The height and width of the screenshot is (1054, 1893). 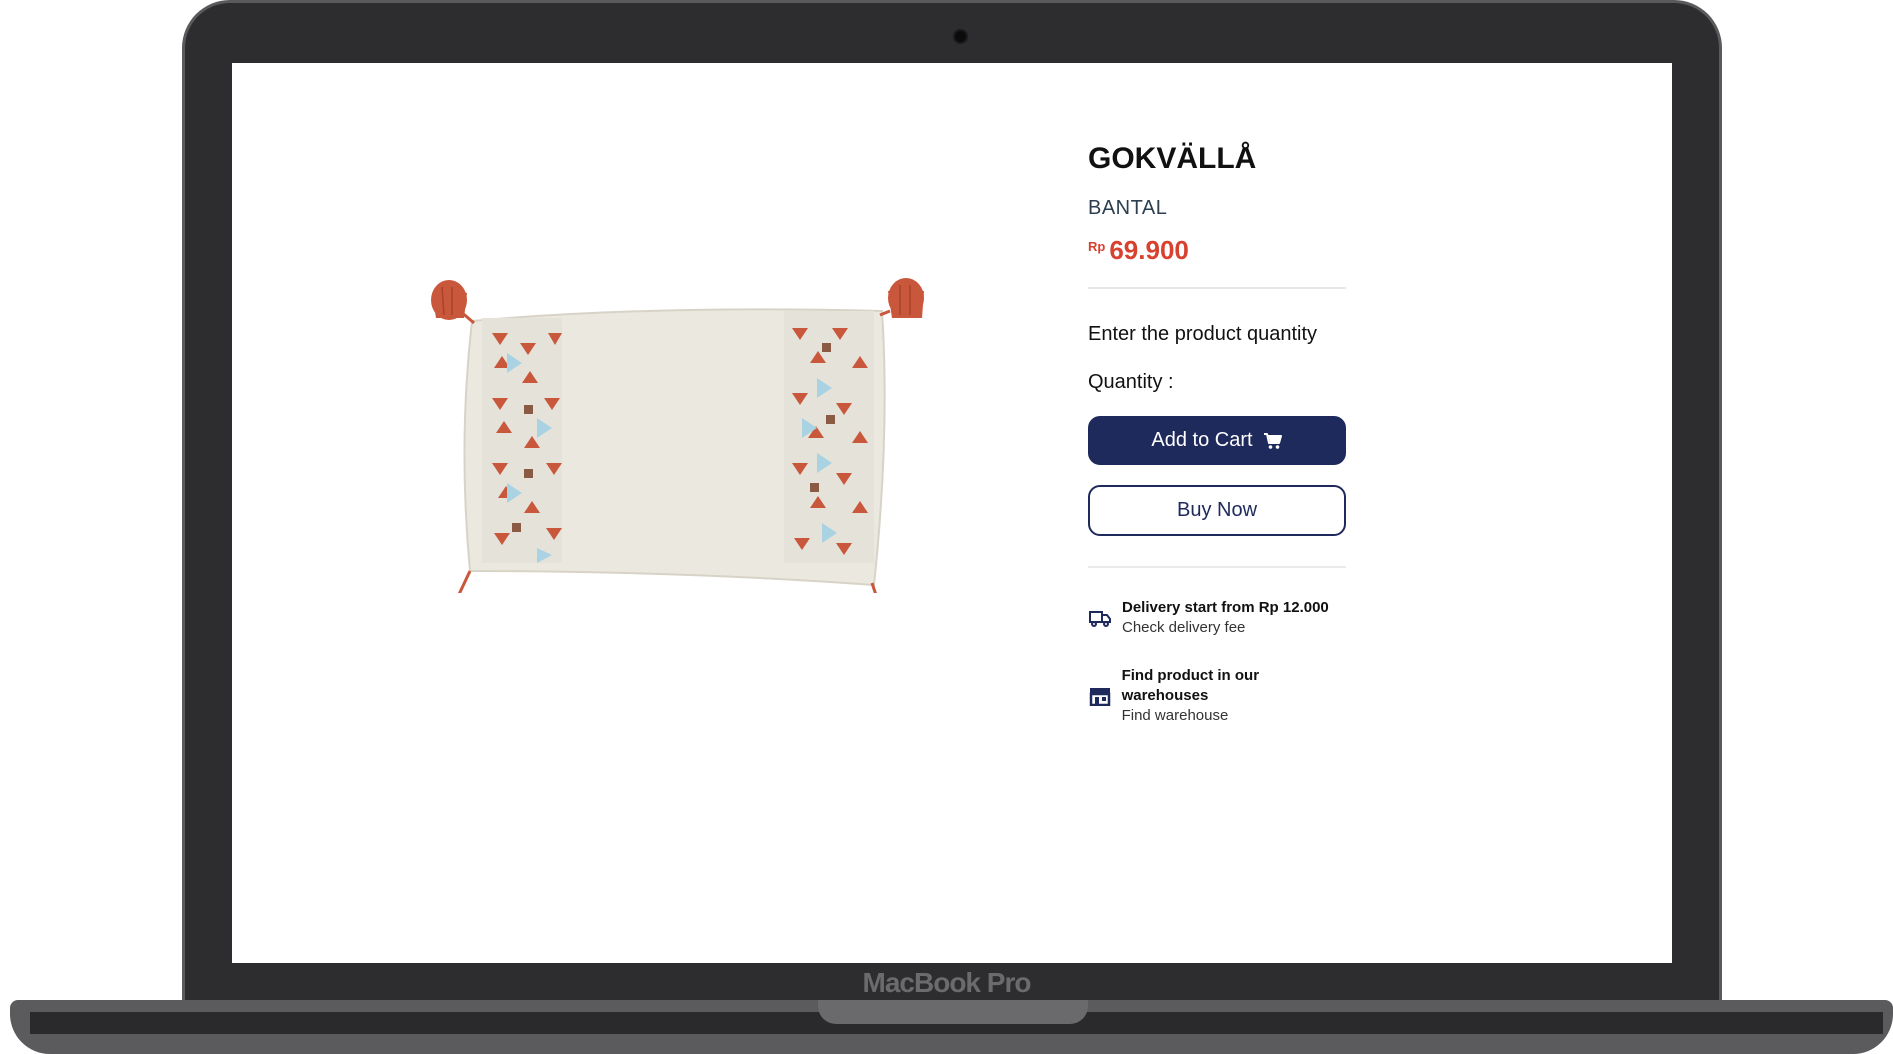 What do you see at coordinates (1217, 250) in the screenshot?
I see `price: Rp 69.900` at bounding box center [1217, 250].